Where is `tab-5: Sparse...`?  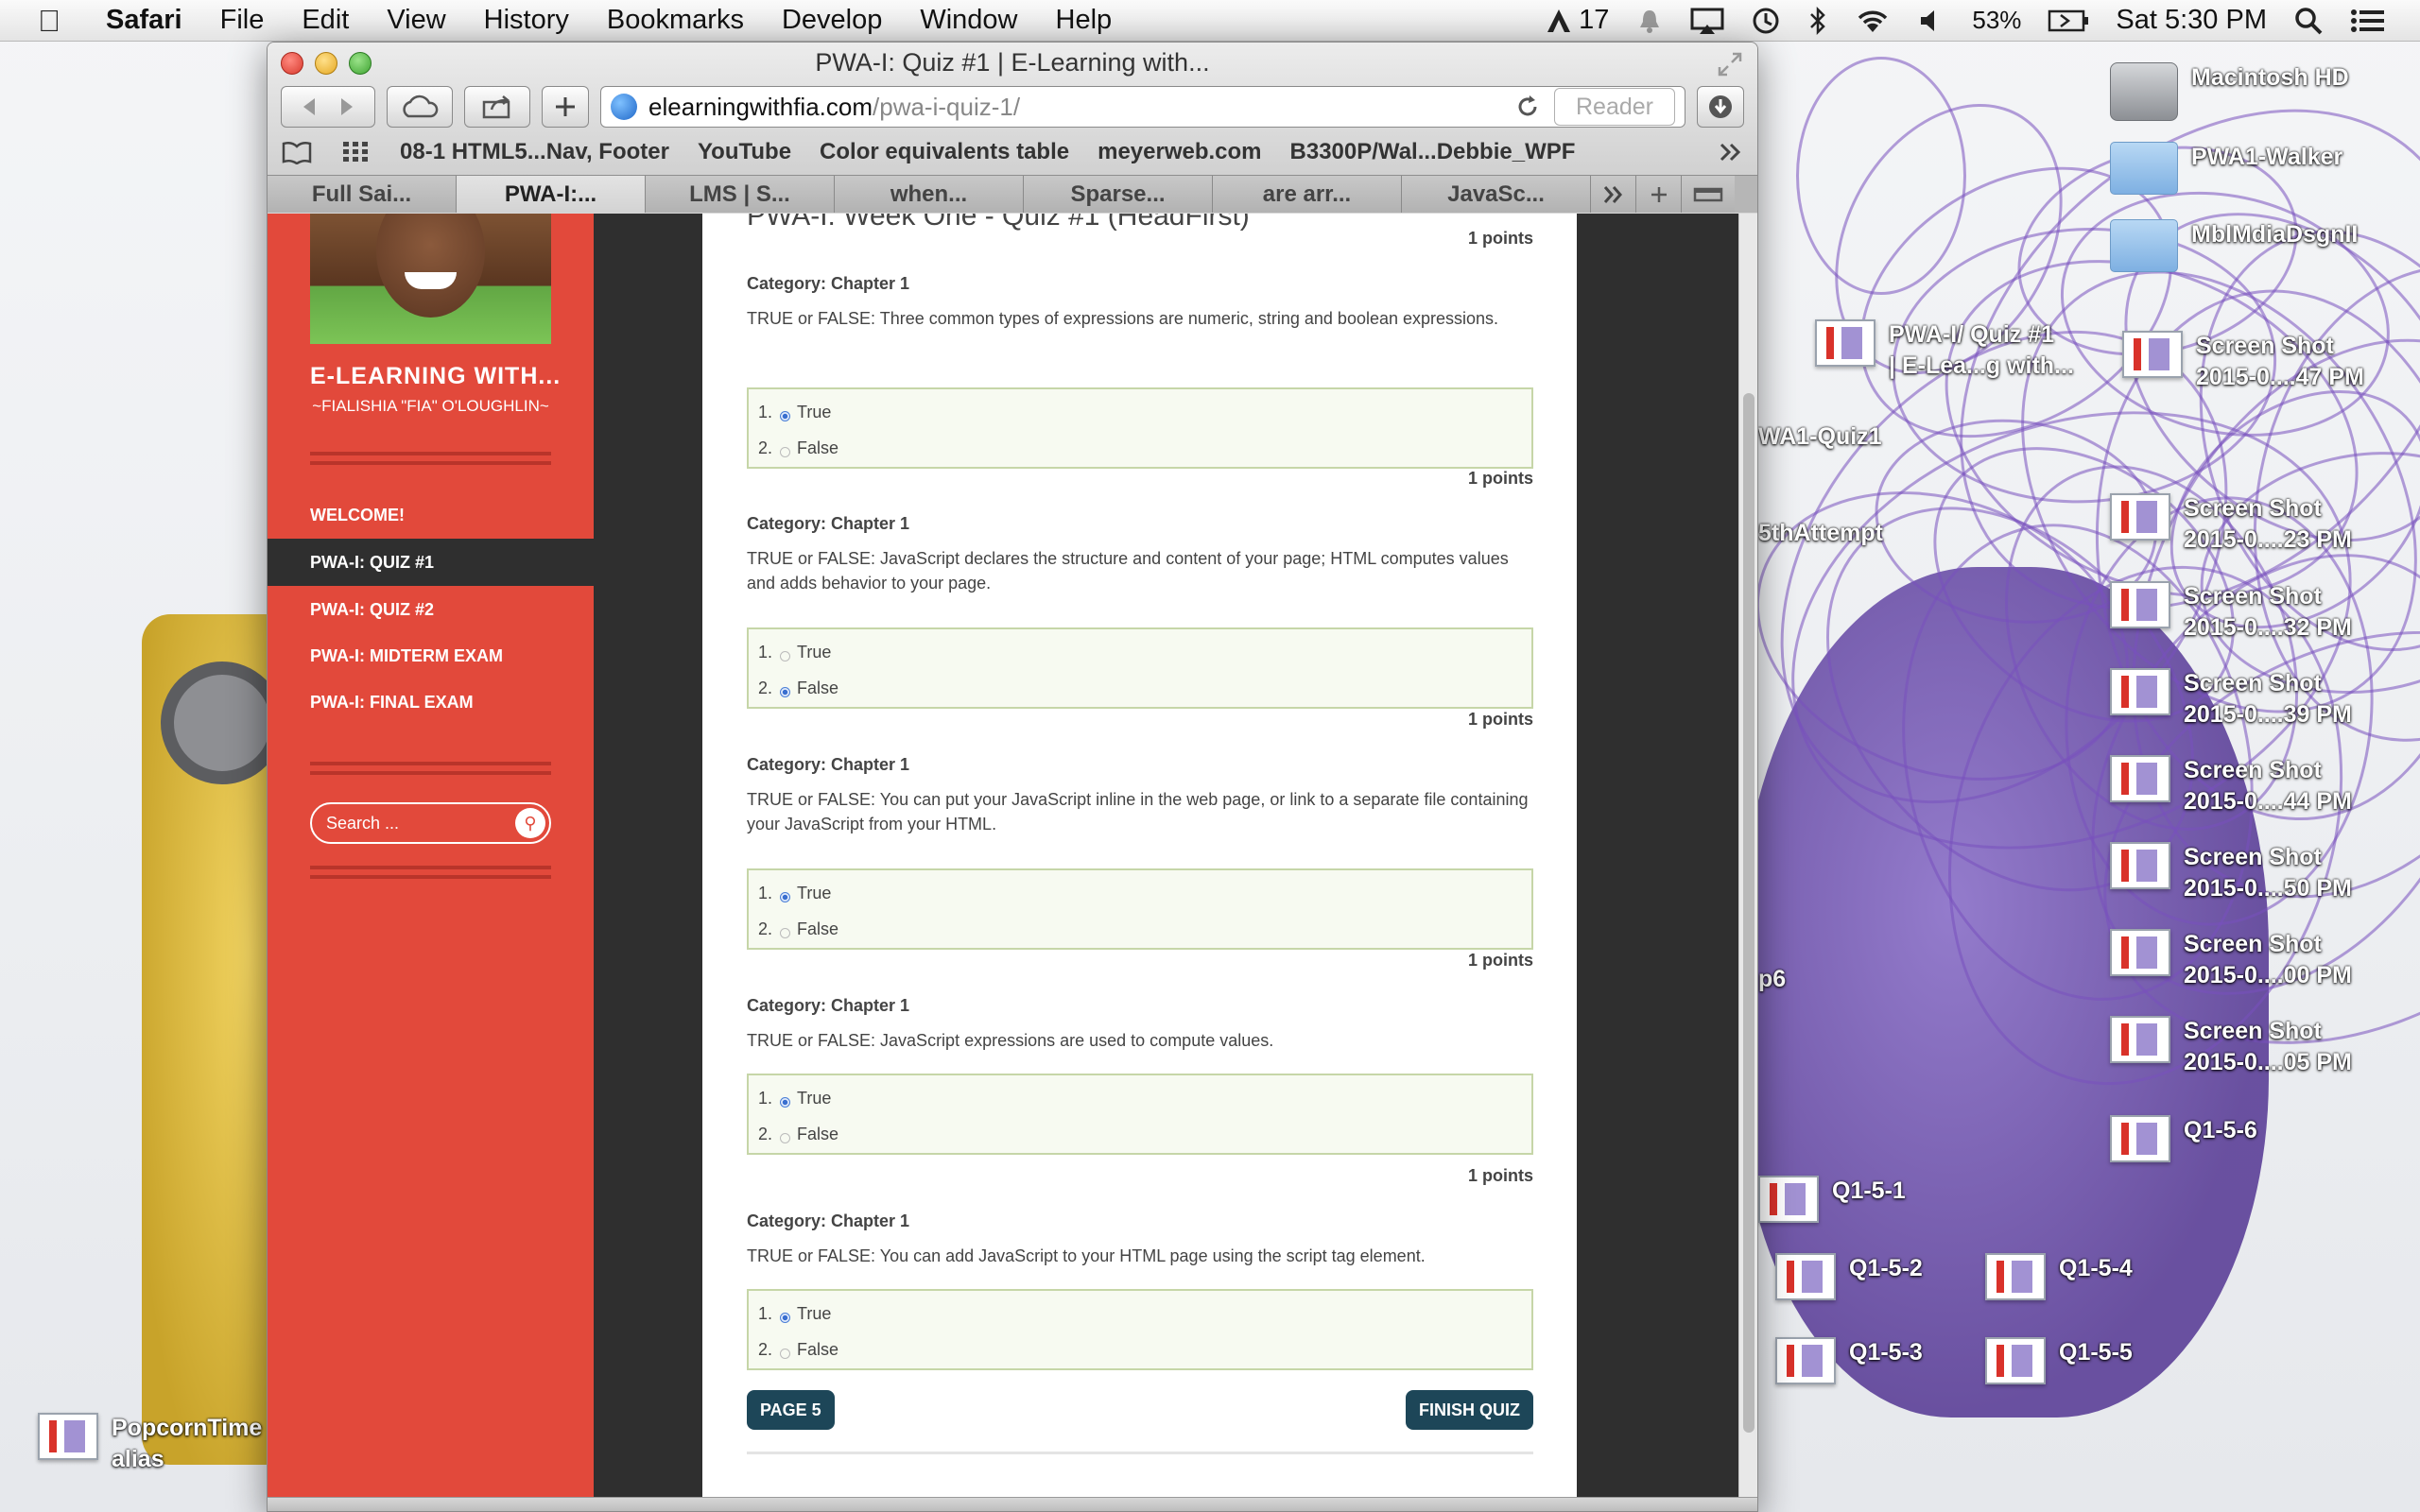
tab-5: Sparse... is located at coordinates (1118, 194).